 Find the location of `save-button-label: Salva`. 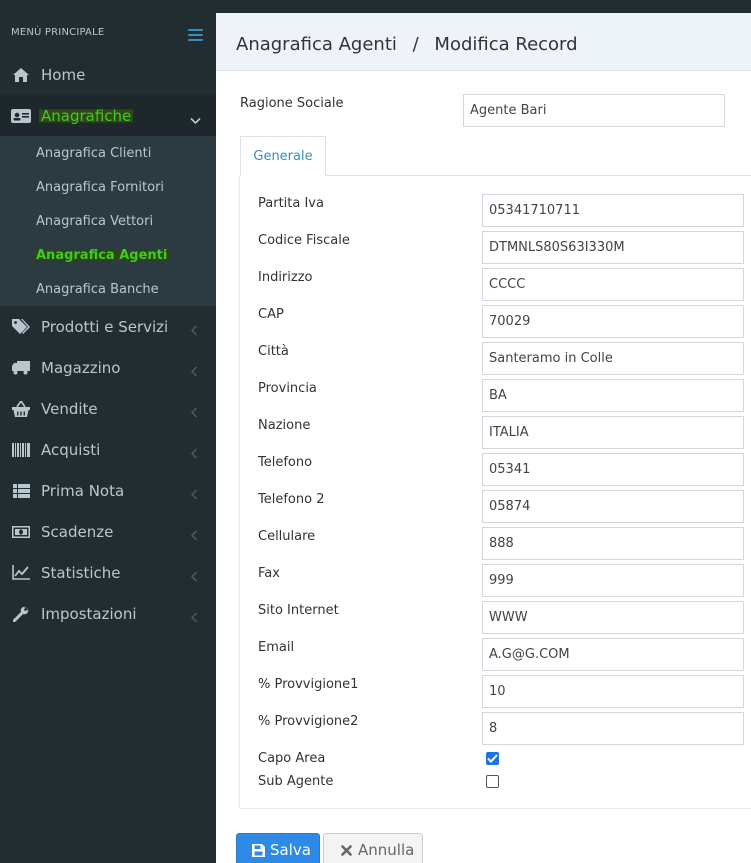

save-button-label: Salva is located at coordinates (290, 850).